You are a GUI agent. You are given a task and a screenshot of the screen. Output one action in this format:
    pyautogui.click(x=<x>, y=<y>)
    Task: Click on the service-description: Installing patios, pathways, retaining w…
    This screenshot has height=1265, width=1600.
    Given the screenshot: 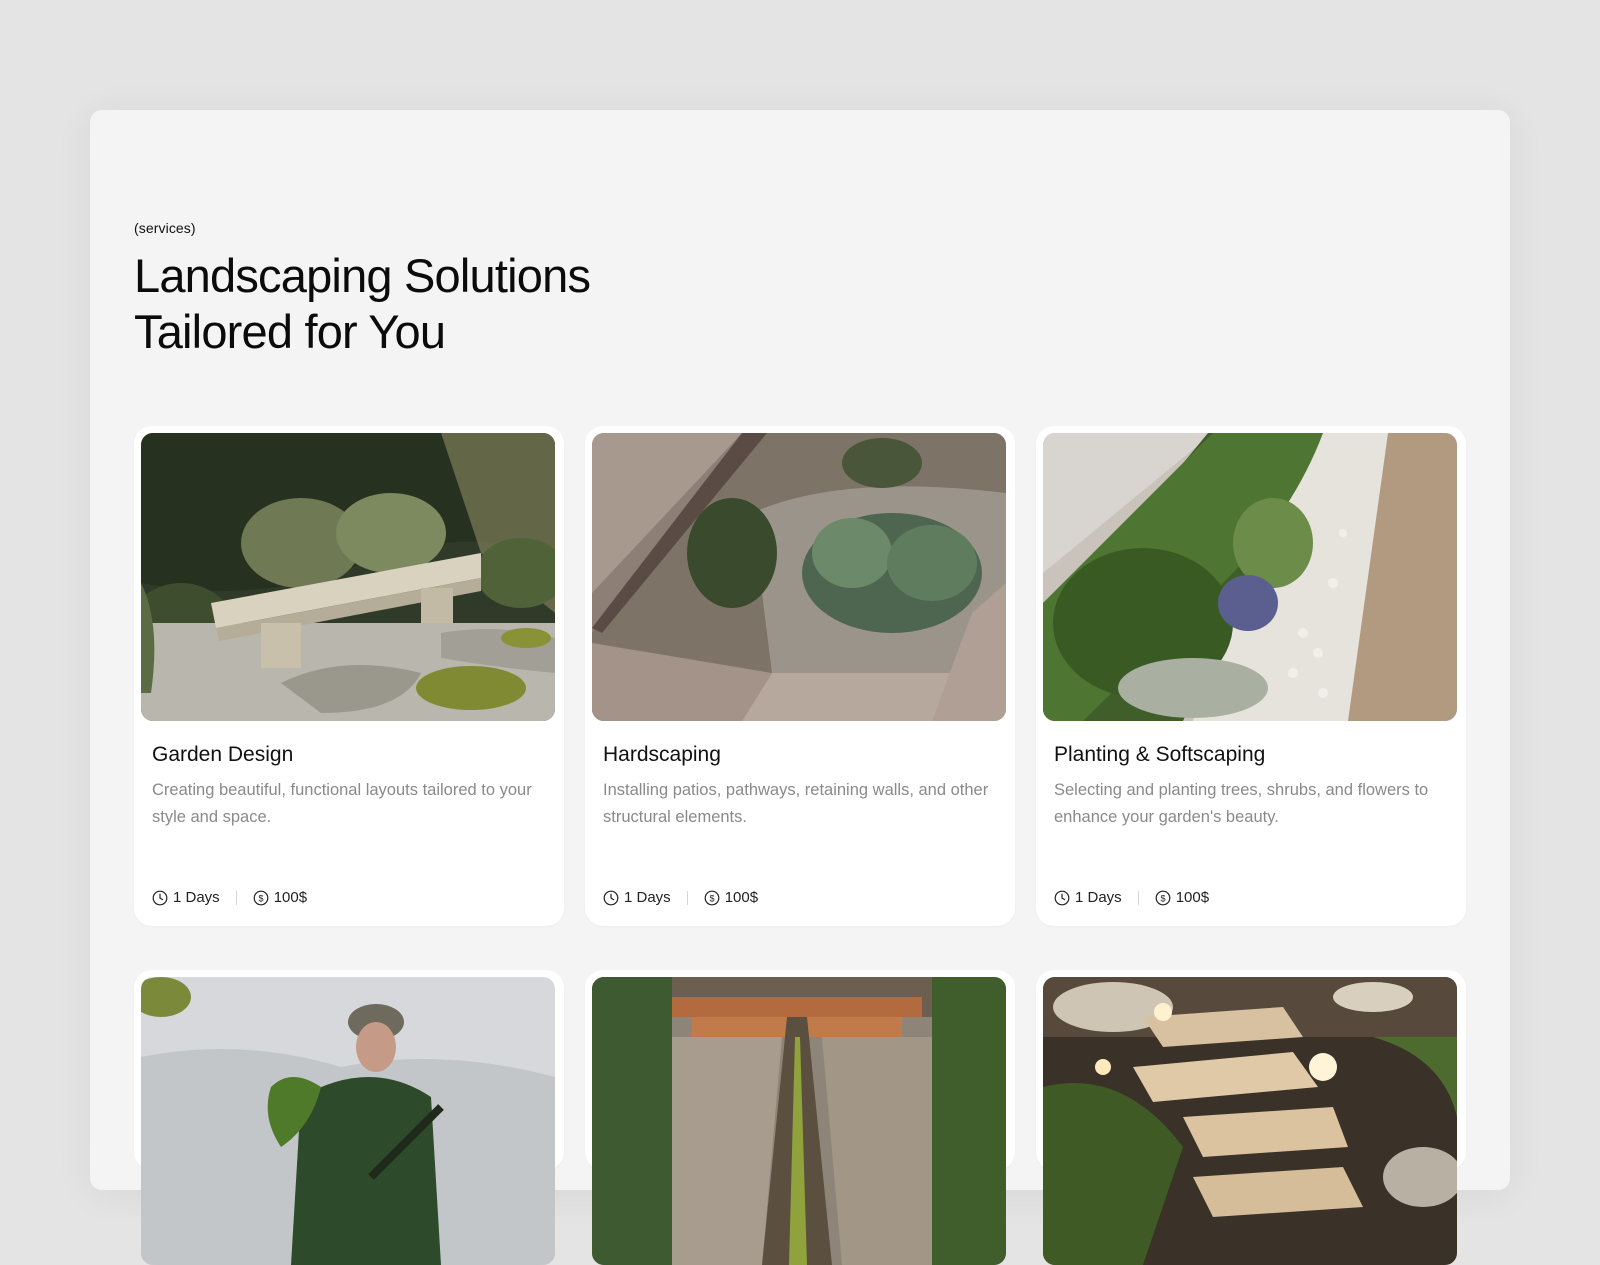 What is the action you would take?
    pyautogui.click(x=796, y=803)
    